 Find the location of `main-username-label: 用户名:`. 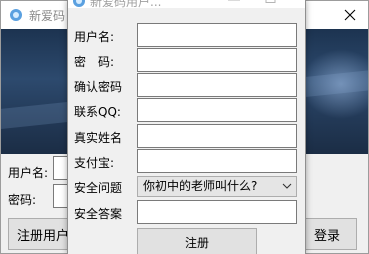

main-username-label: 用户名: is located at coordinates (28, 173).